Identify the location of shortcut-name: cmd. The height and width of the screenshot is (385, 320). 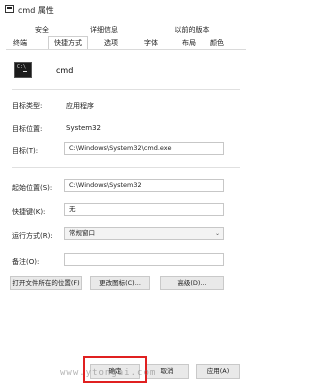
(65, 70).